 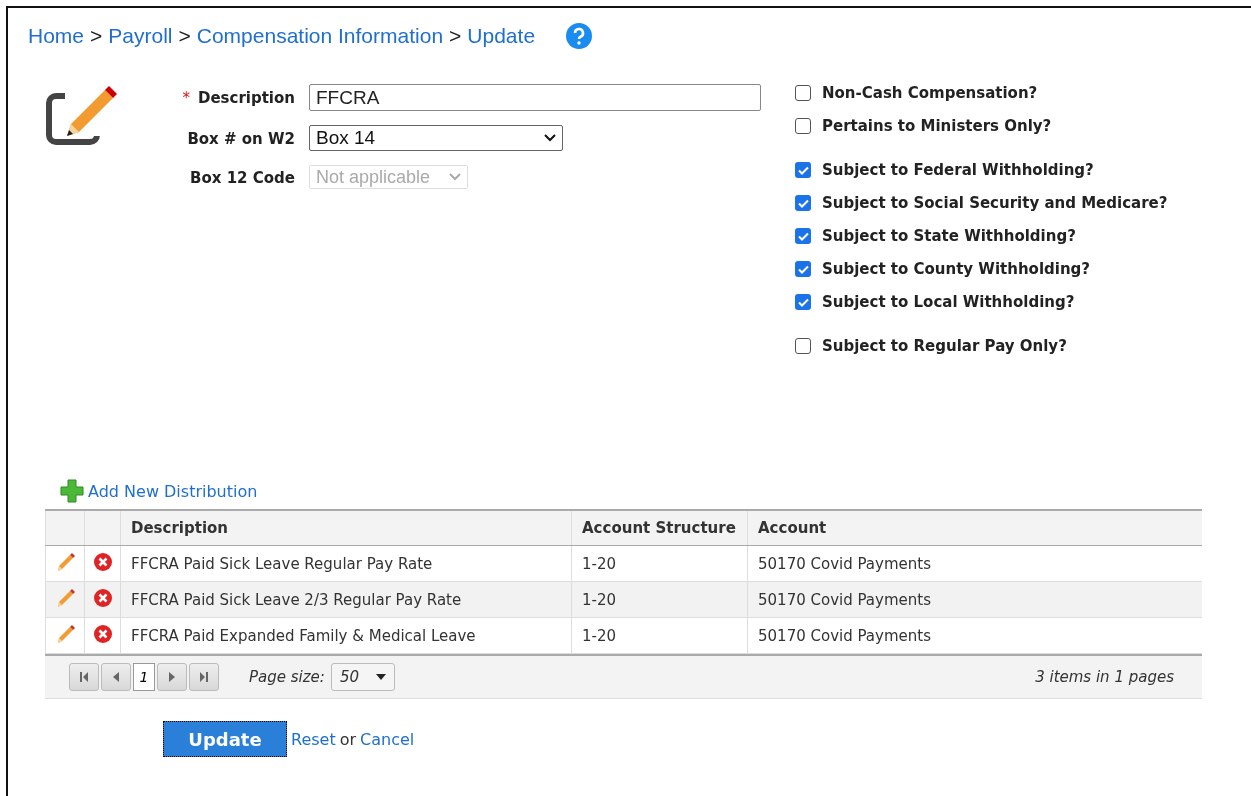 I want to click on field-label: Box # on W2, so click(x=241, y=138).